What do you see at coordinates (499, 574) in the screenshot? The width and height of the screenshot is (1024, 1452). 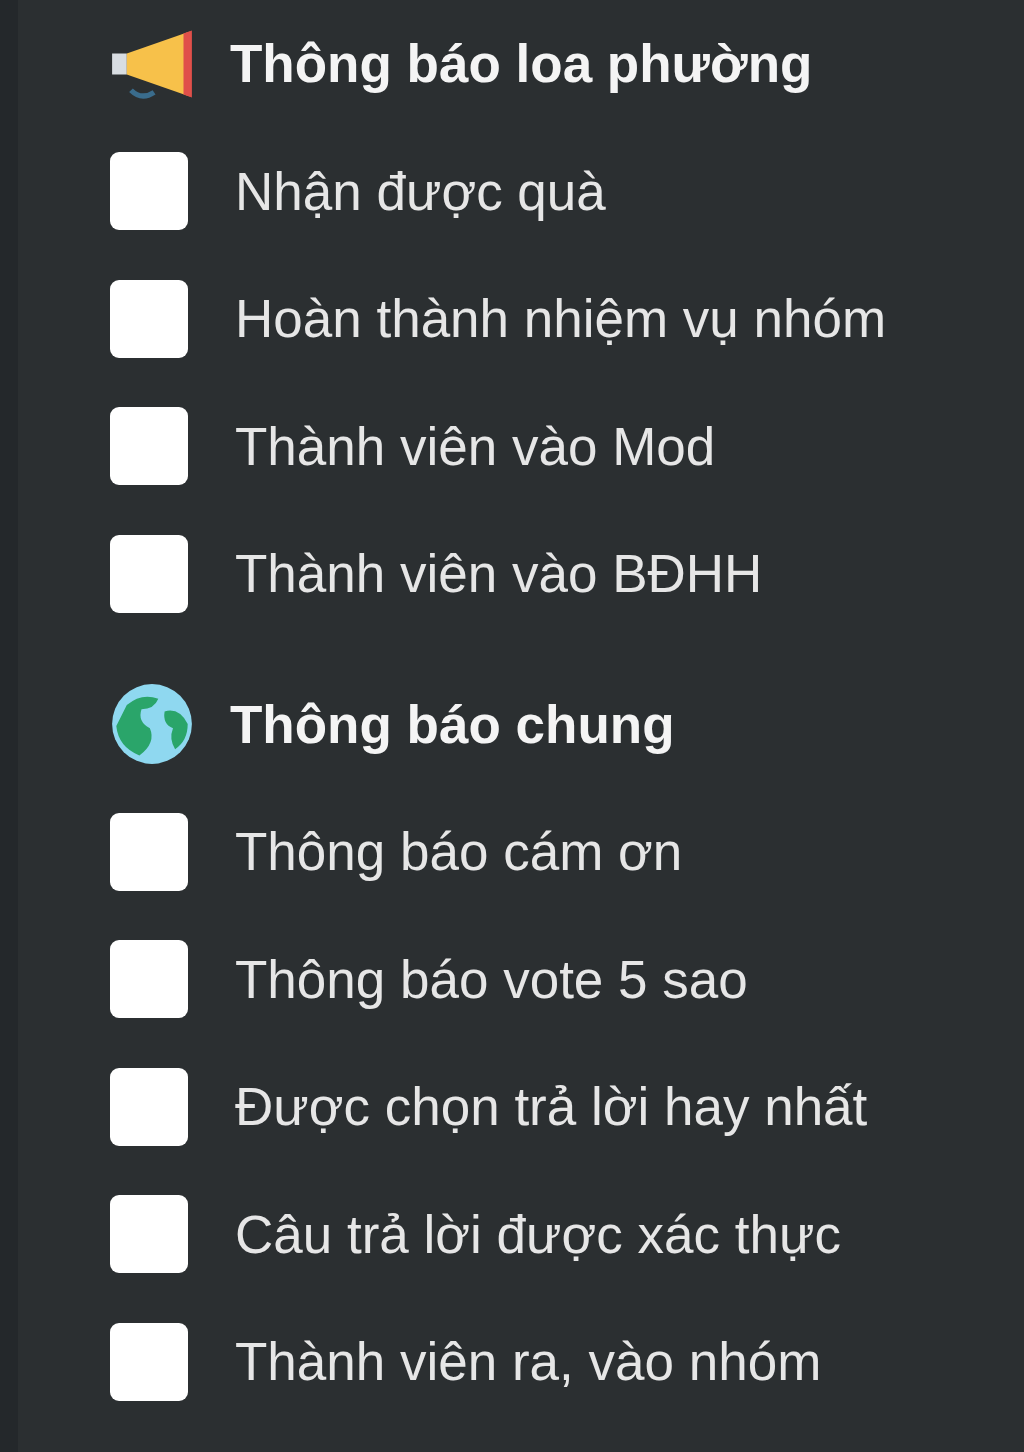 I see `checkbox-label: Thành viên vào BĐHH` at bounding box center [499, 574].